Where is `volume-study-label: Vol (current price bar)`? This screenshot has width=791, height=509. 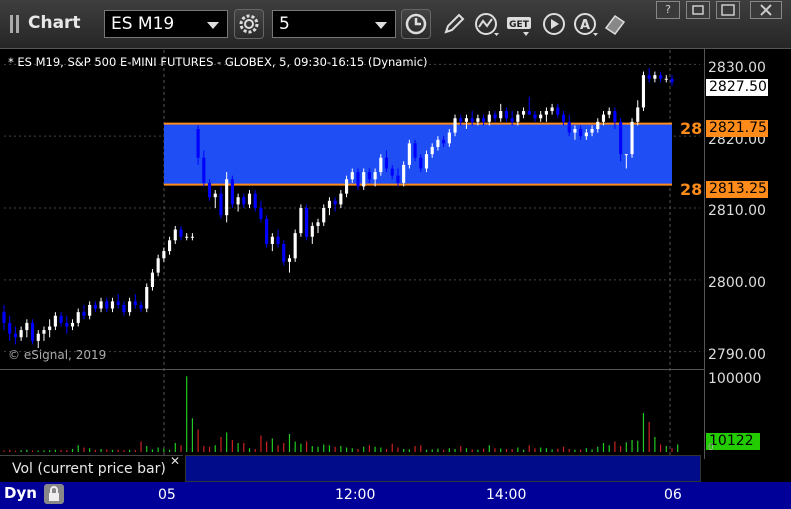
volume-study-label: Vol (current price bar) is located at coordinates (91, 468).